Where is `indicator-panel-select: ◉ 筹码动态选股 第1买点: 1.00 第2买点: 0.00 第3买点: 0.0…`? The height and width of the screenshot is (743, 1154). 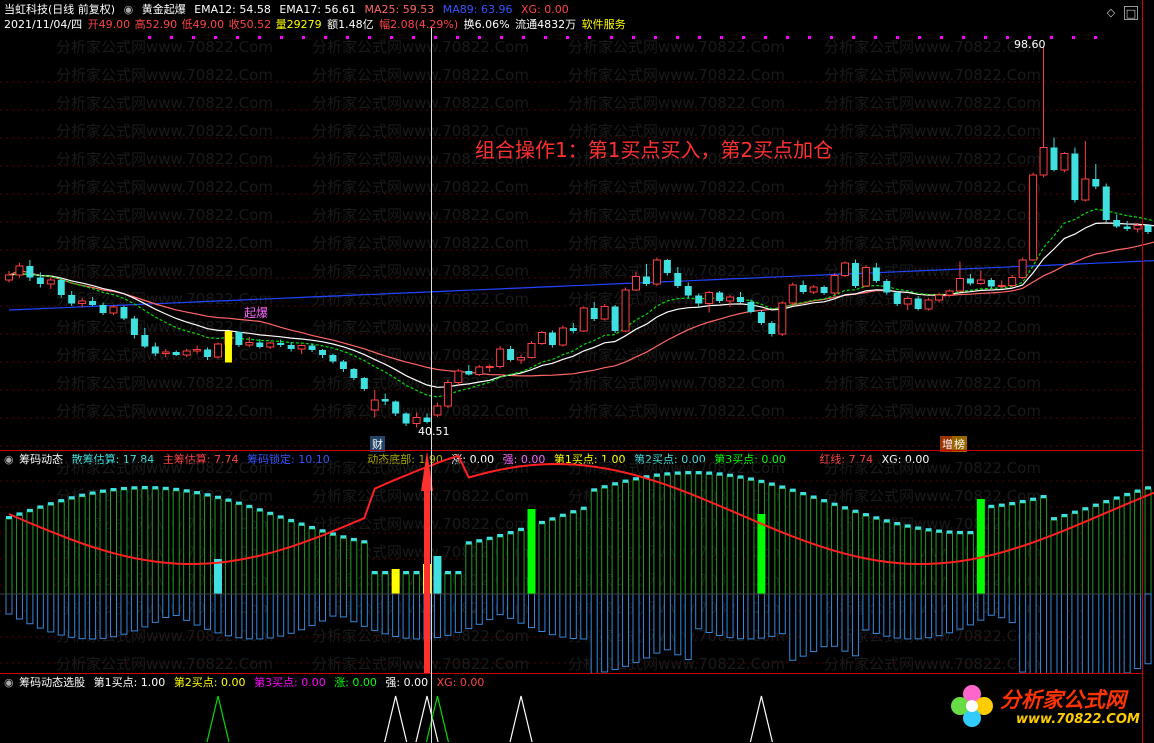
indicator-panel-select: ◉ 筹码动态选股 第1买点: 1.00 第2买点: 0.00 第3买点: 0.0… is located at coordinates (577, 708).